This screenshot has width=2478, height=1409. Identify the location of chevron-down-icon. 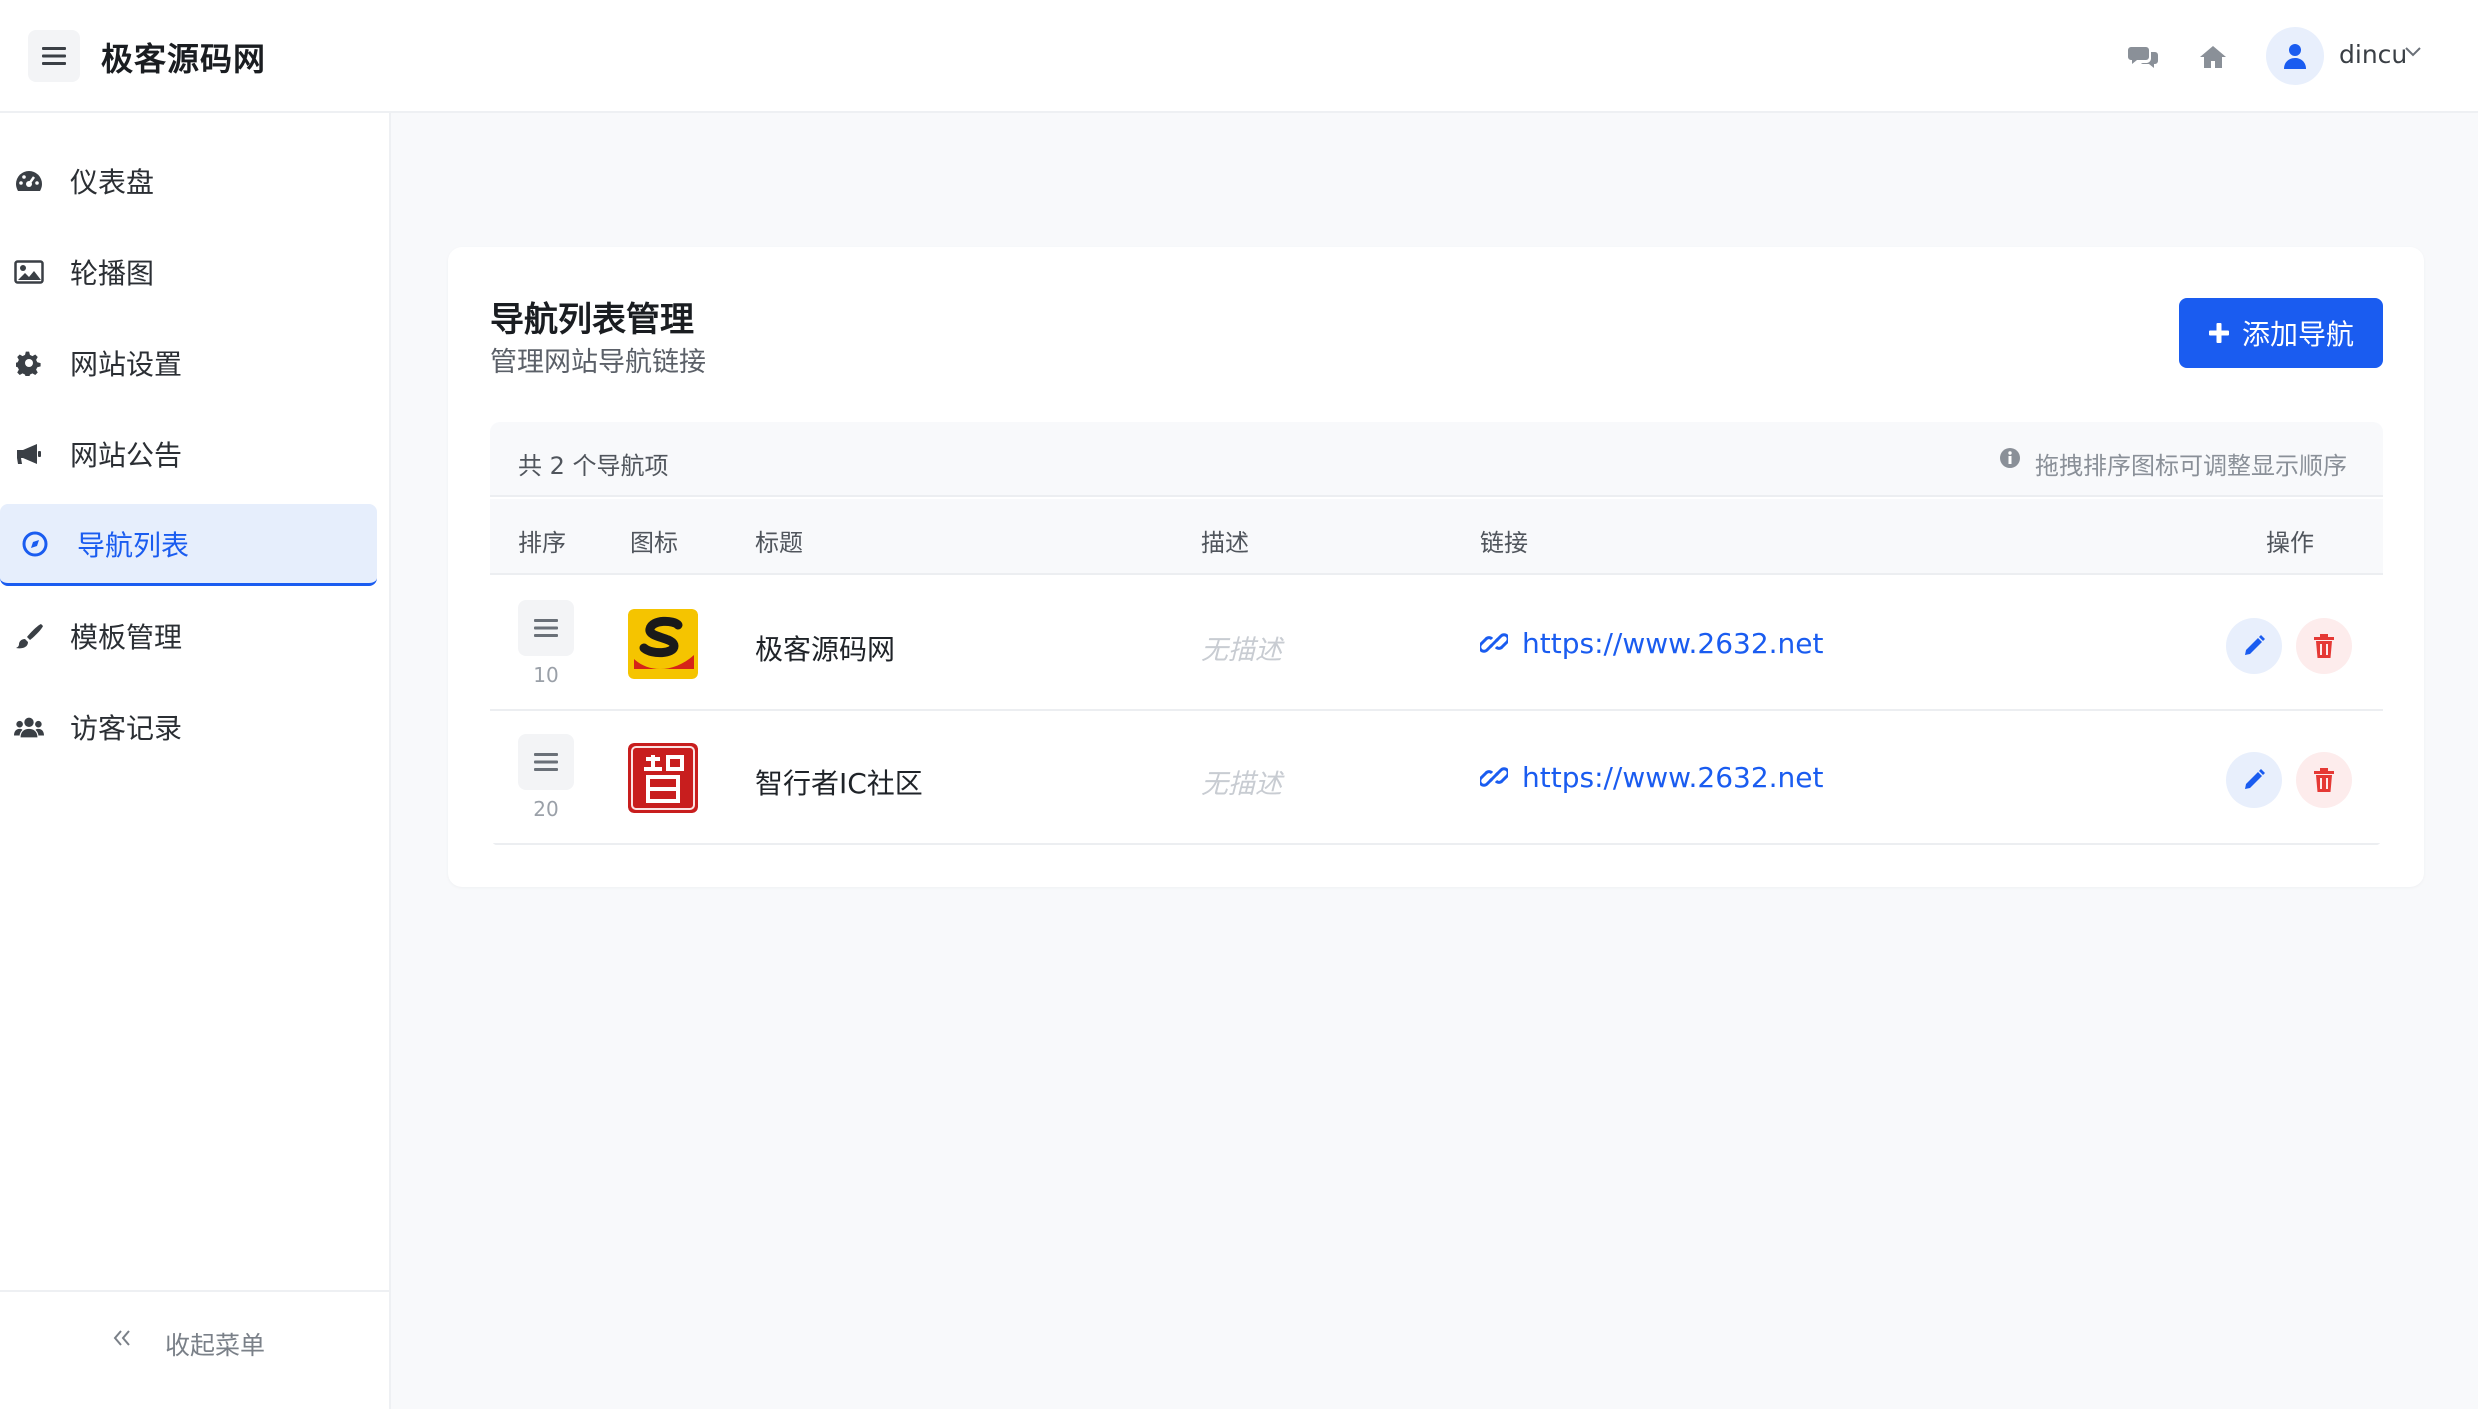
(2413, 52).